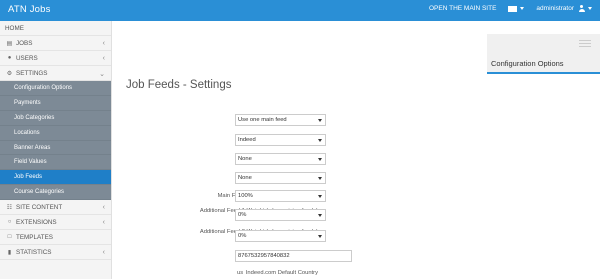 The width and height of the screenshot is (600, 279). Describe the element at coordinates (55, 28) in the screenshot. I see `sidebar-item-home: HOME` at that location.